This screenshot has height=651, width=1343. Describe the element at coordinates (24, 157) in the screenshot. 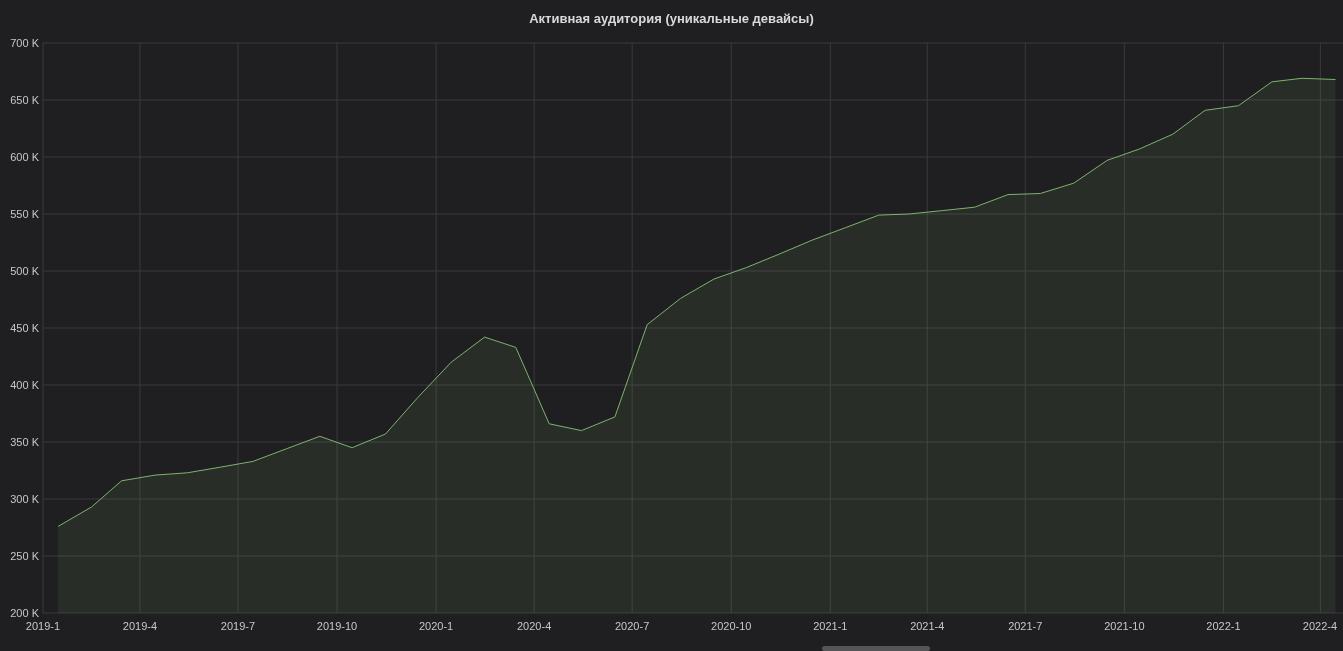

I see `y-axis-label: 600 K` at that location.